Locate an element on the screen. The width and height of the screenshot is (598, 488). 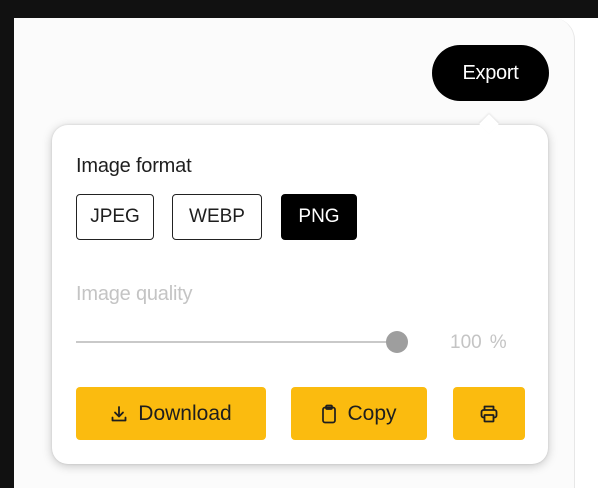
format-webp-chip: WEBP is located at coordinates (217, 217).